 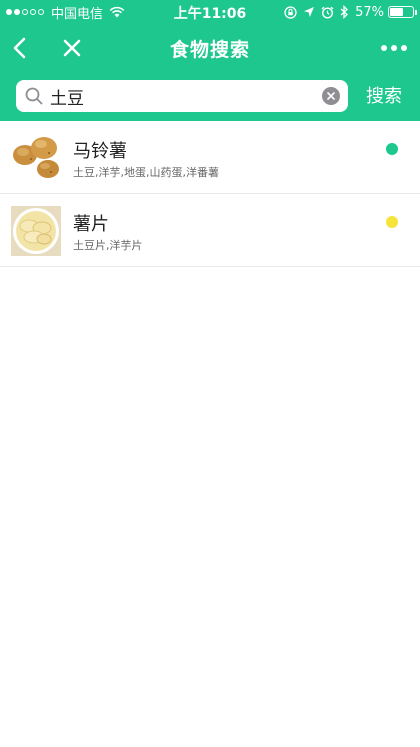 What do you see at coordinates (210, 12) in the screenshot?
I see `status-bar: 中国电信 上午11:06 57%` at bounding box center [210, 12].